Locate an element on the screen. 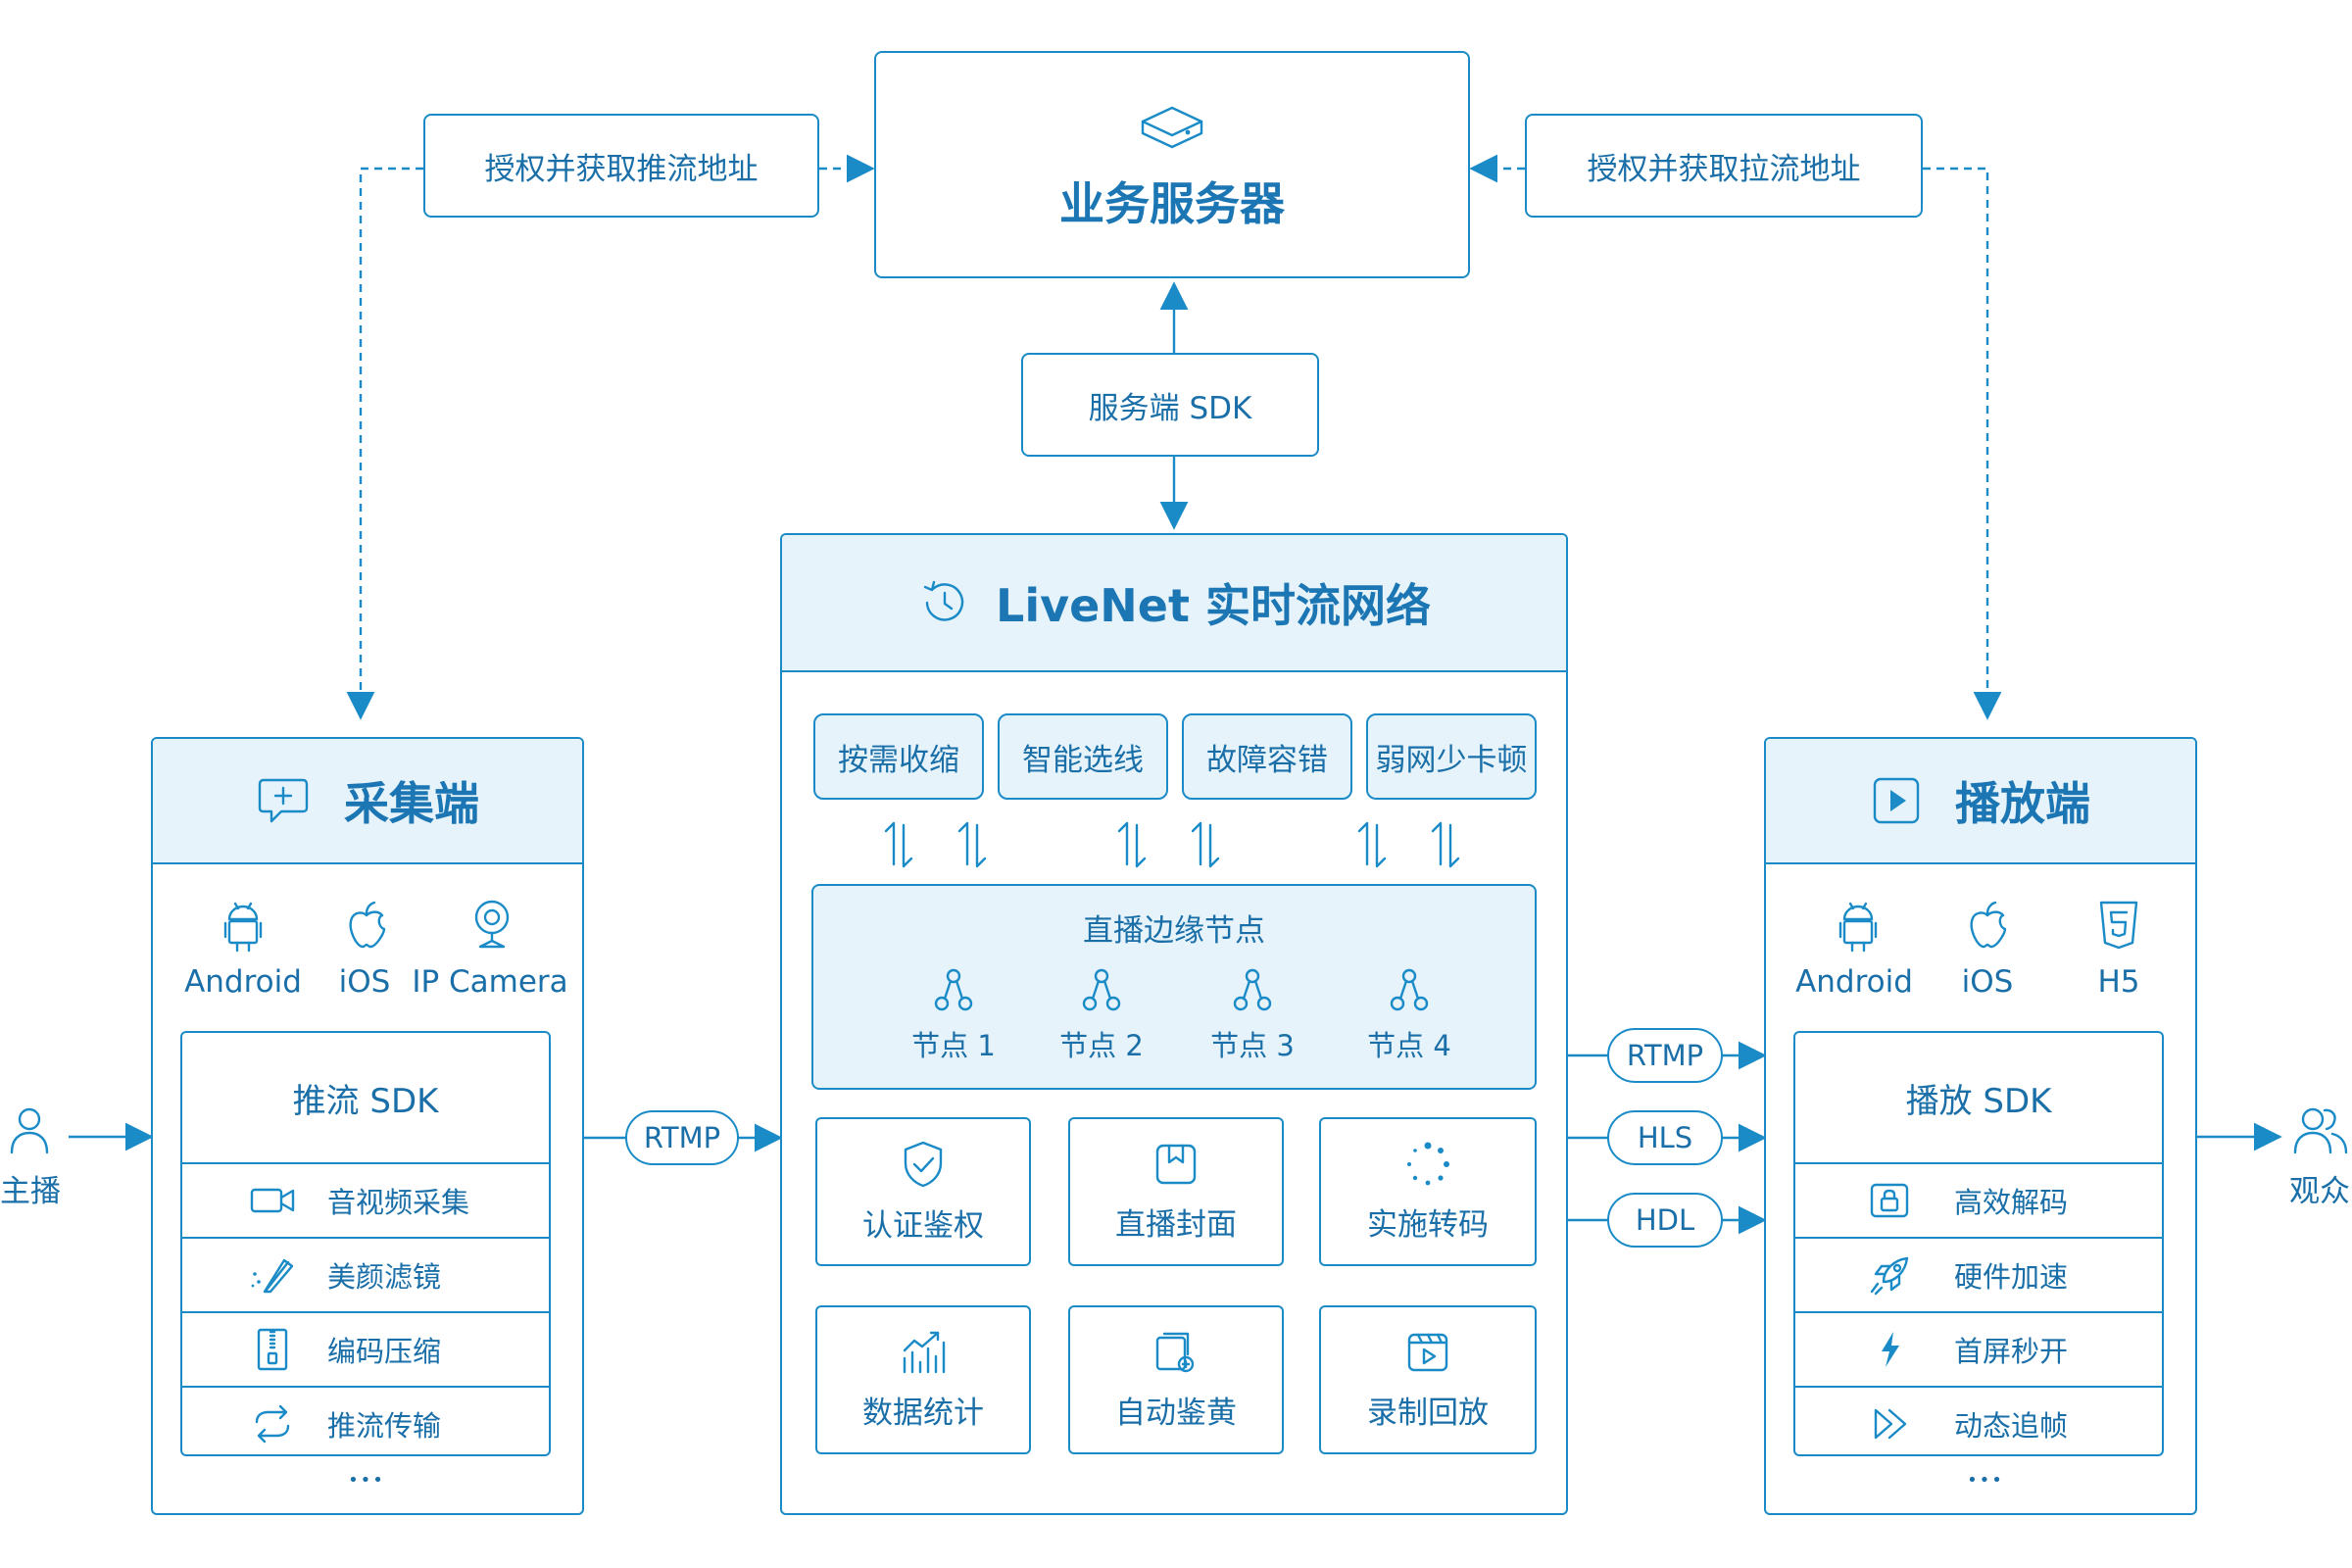 Image resolution: width=2352 pixels, height=1568 pixels. fast-forward-icon is located at coordinates (1890, 1424).